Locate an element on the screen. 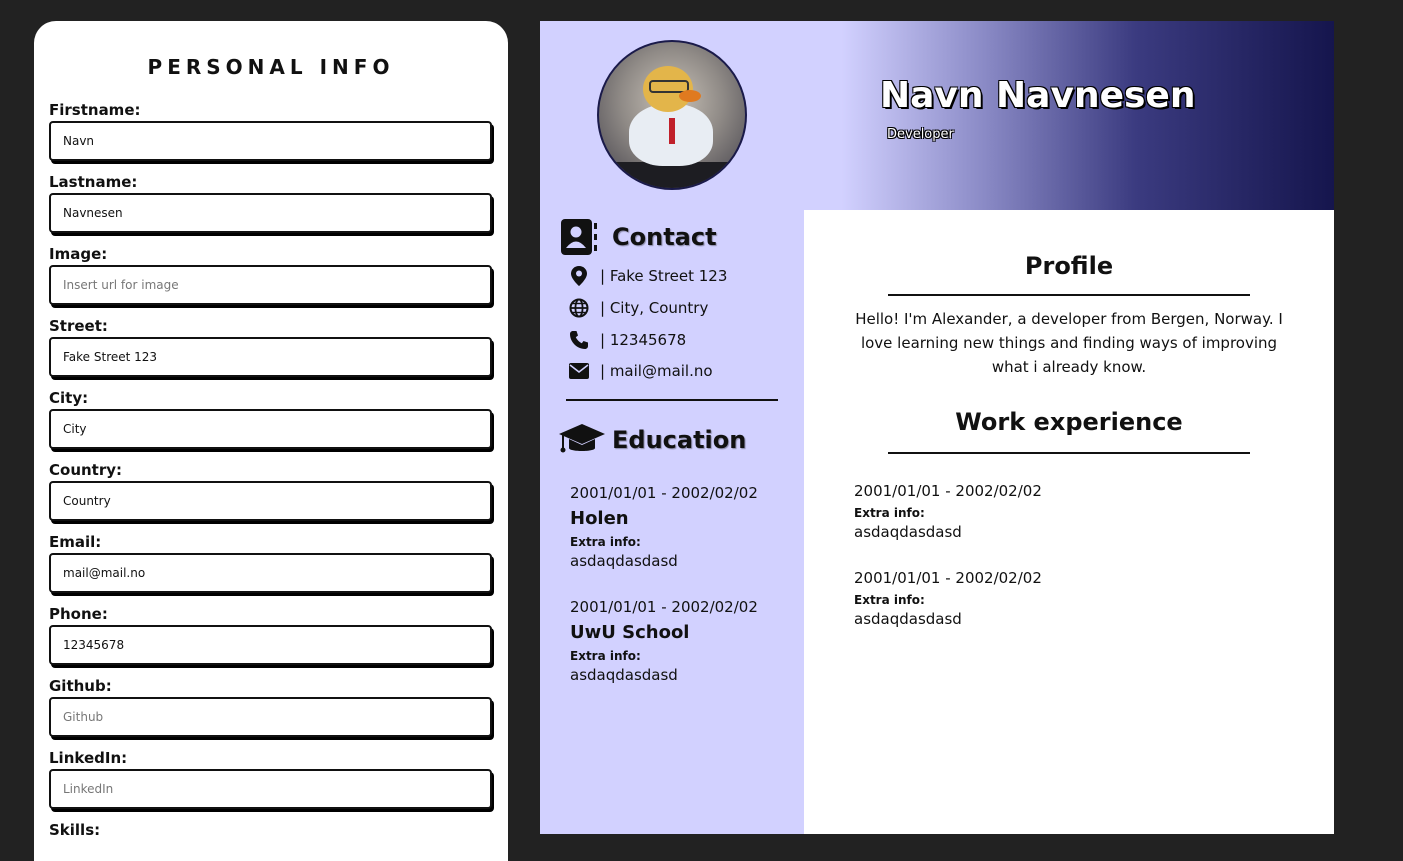 The height and width of the screenshot is (861, 1403). lastname-label: Lastname: is located at coordinates (93, 182).